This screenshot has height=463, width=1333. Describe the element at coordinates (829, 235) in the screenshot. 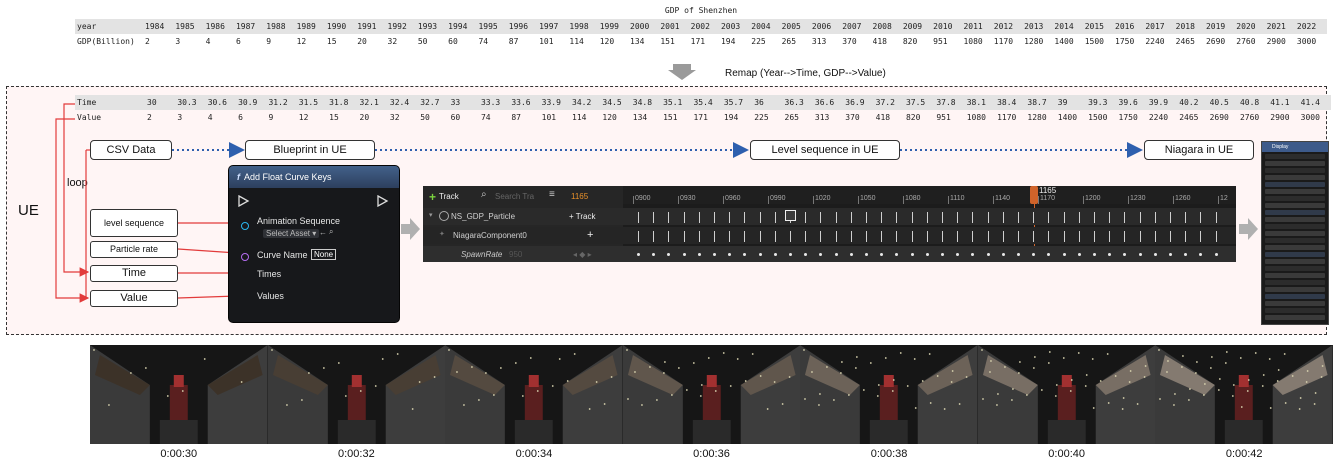

I see `track-row-component` at that location.